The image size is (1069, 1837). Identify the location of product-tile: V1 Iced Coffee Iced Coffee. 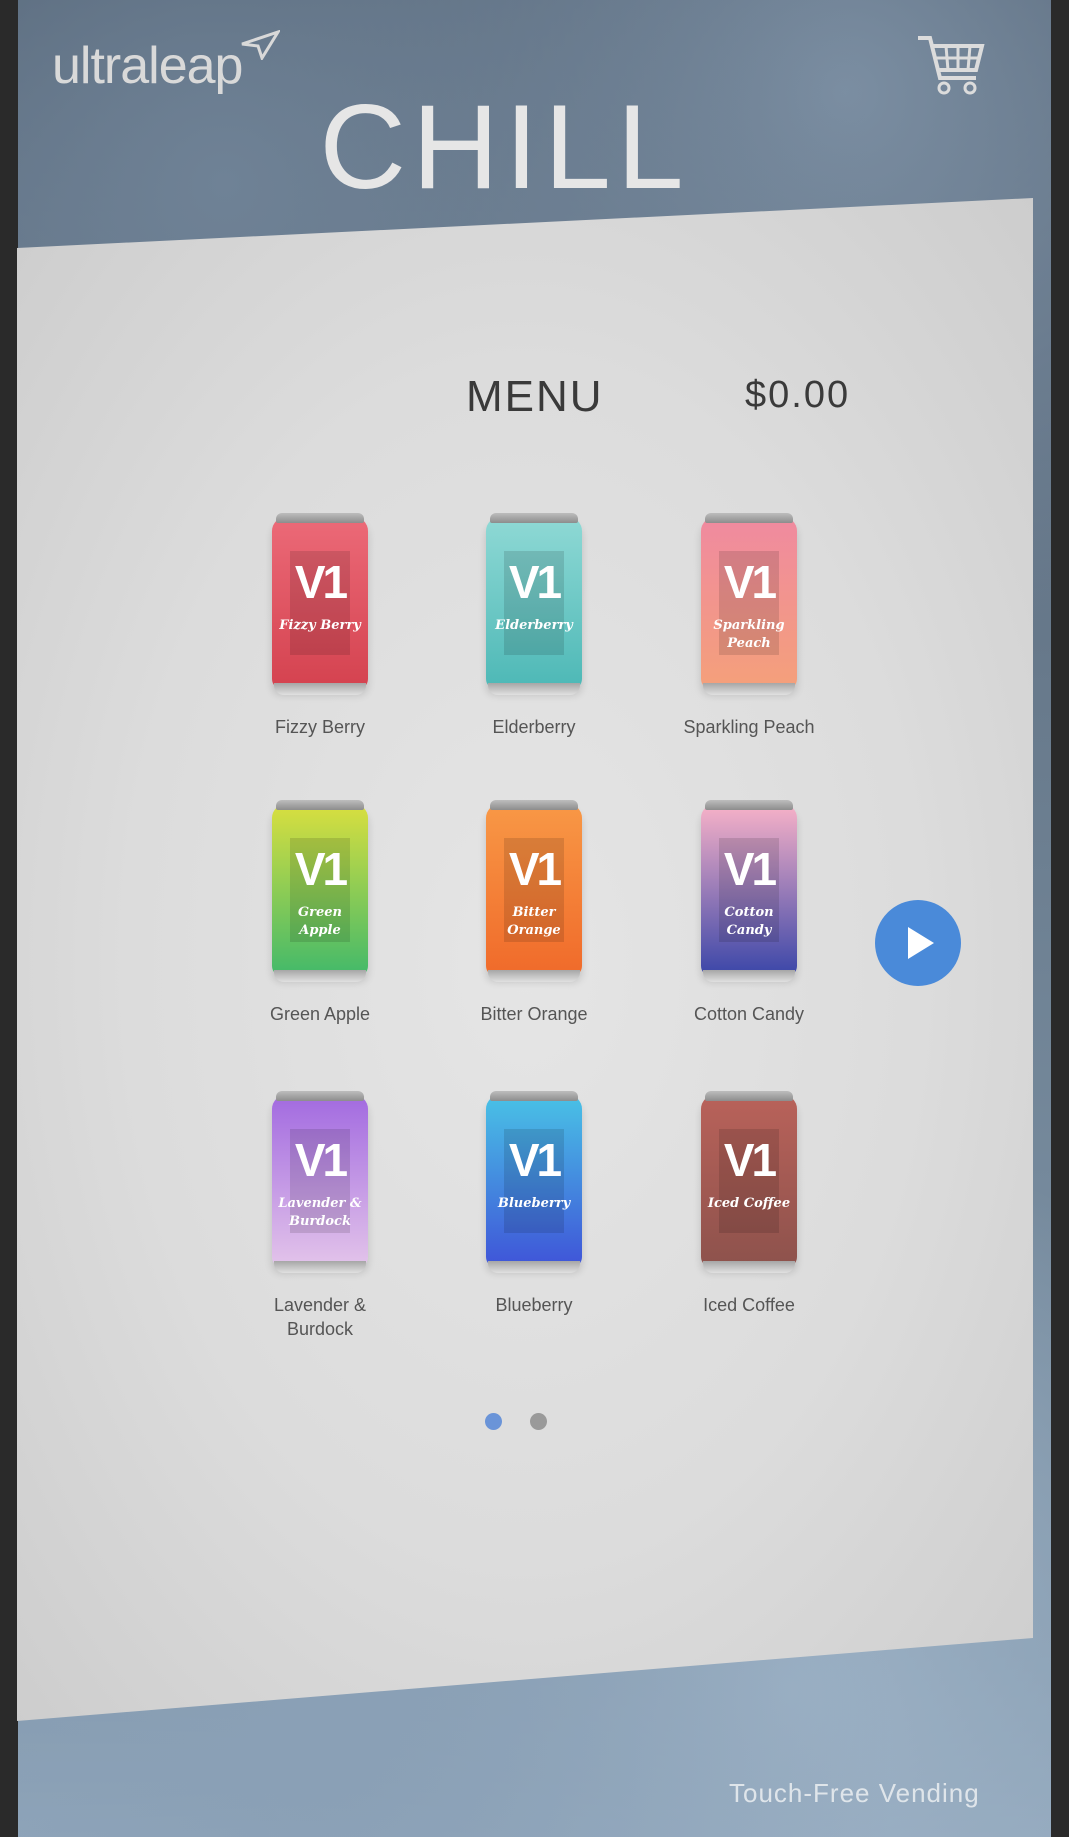
(749, 1204).